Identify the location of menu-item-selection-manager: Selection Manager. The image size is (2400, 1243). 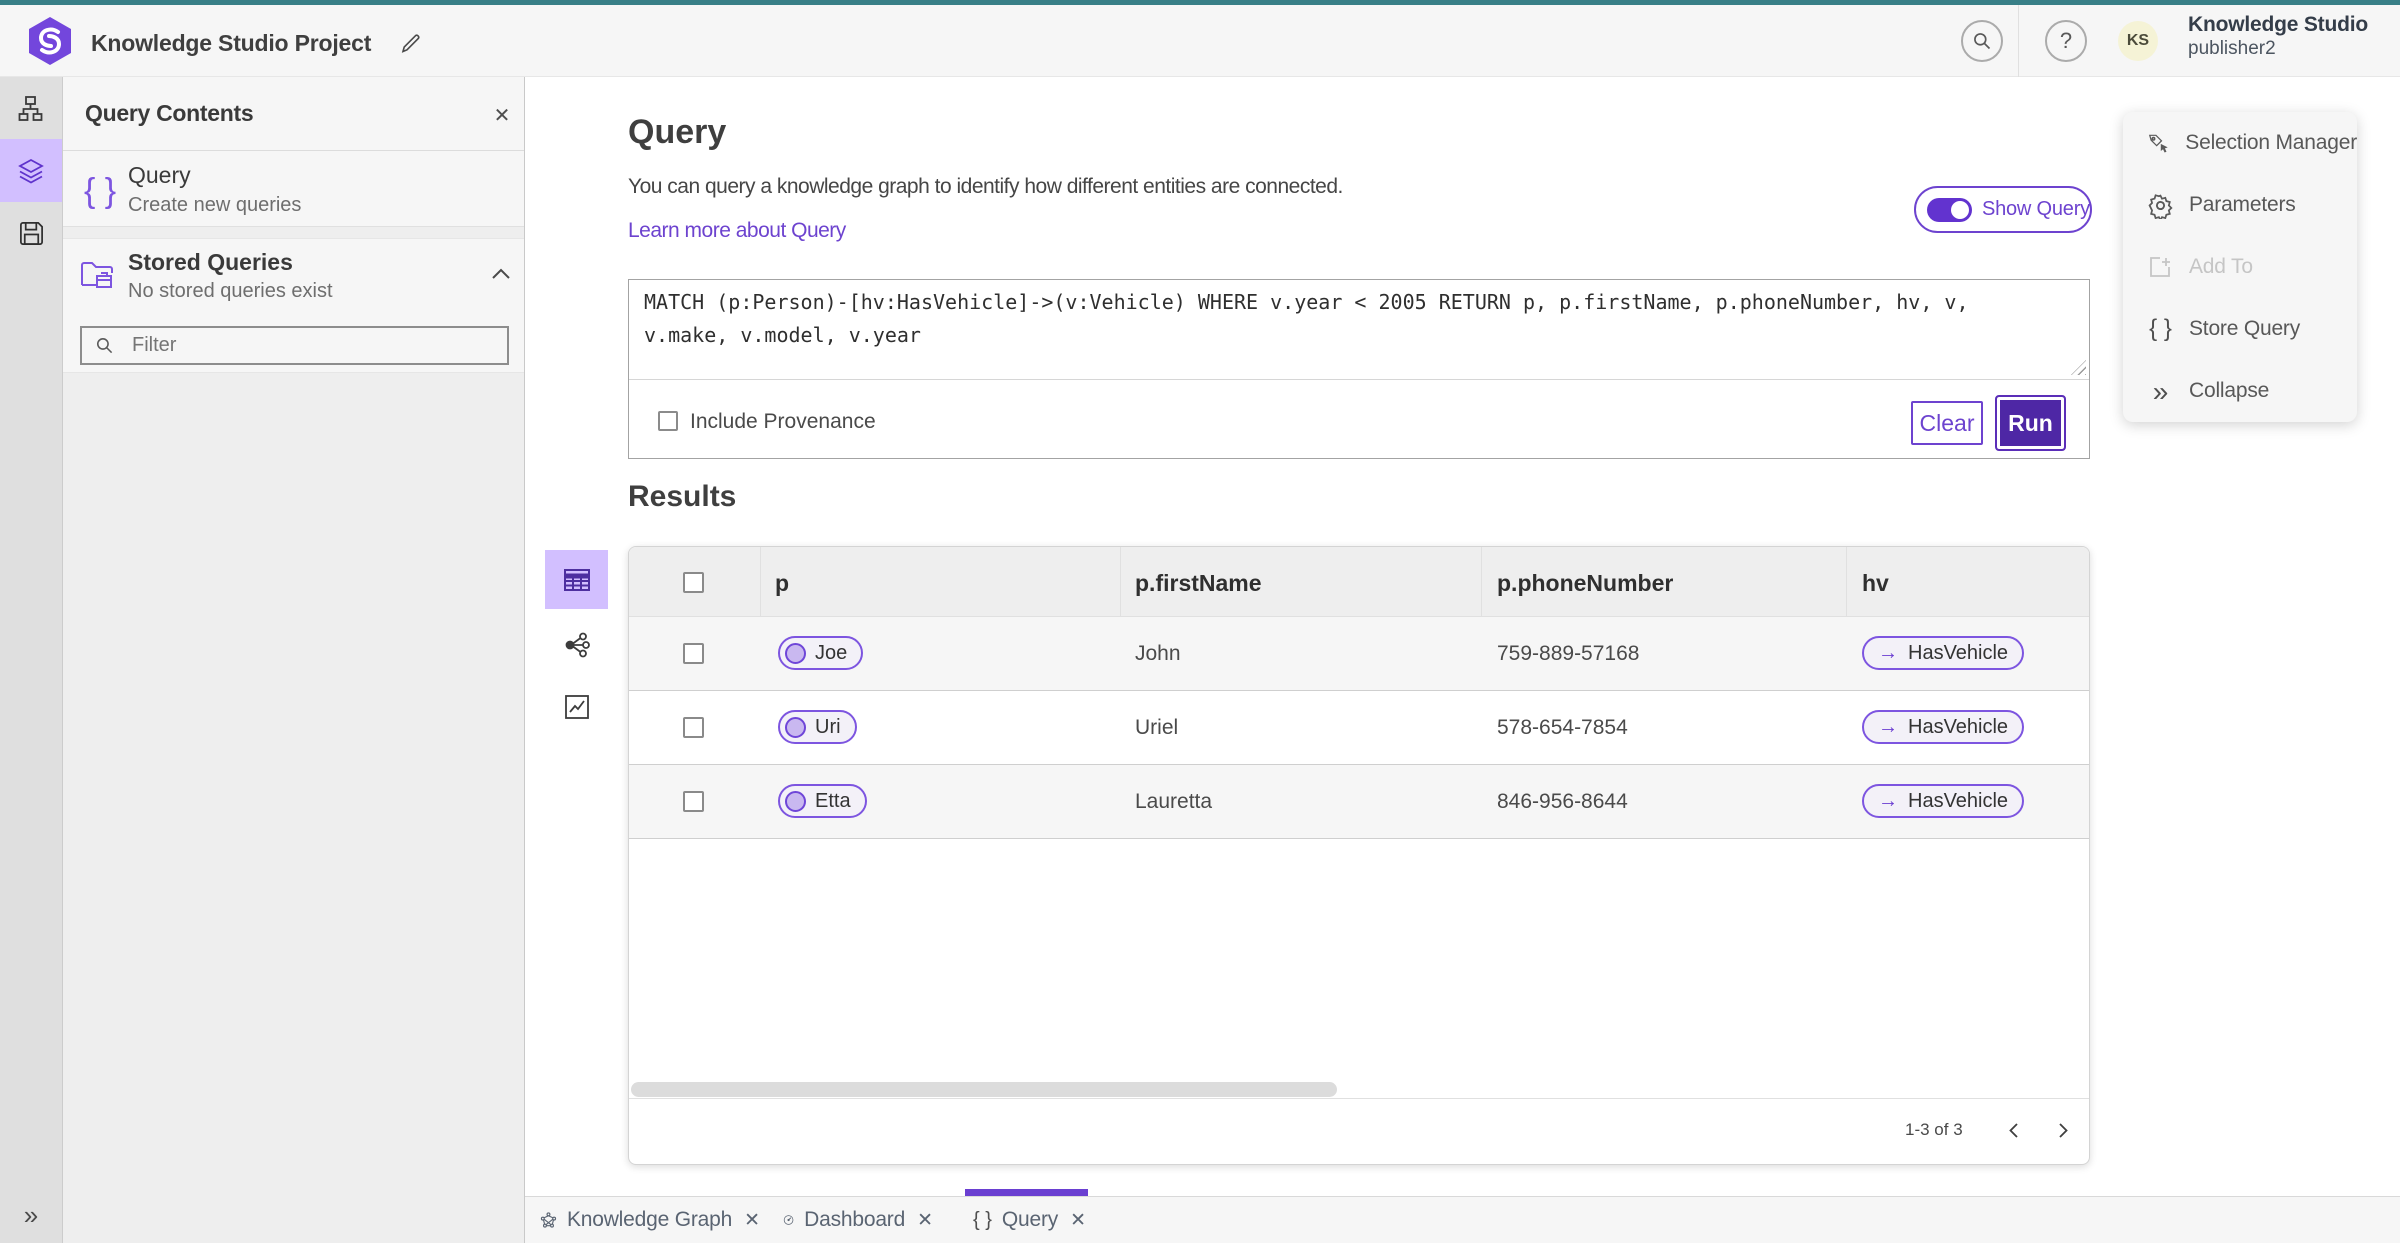
(2240, 143).